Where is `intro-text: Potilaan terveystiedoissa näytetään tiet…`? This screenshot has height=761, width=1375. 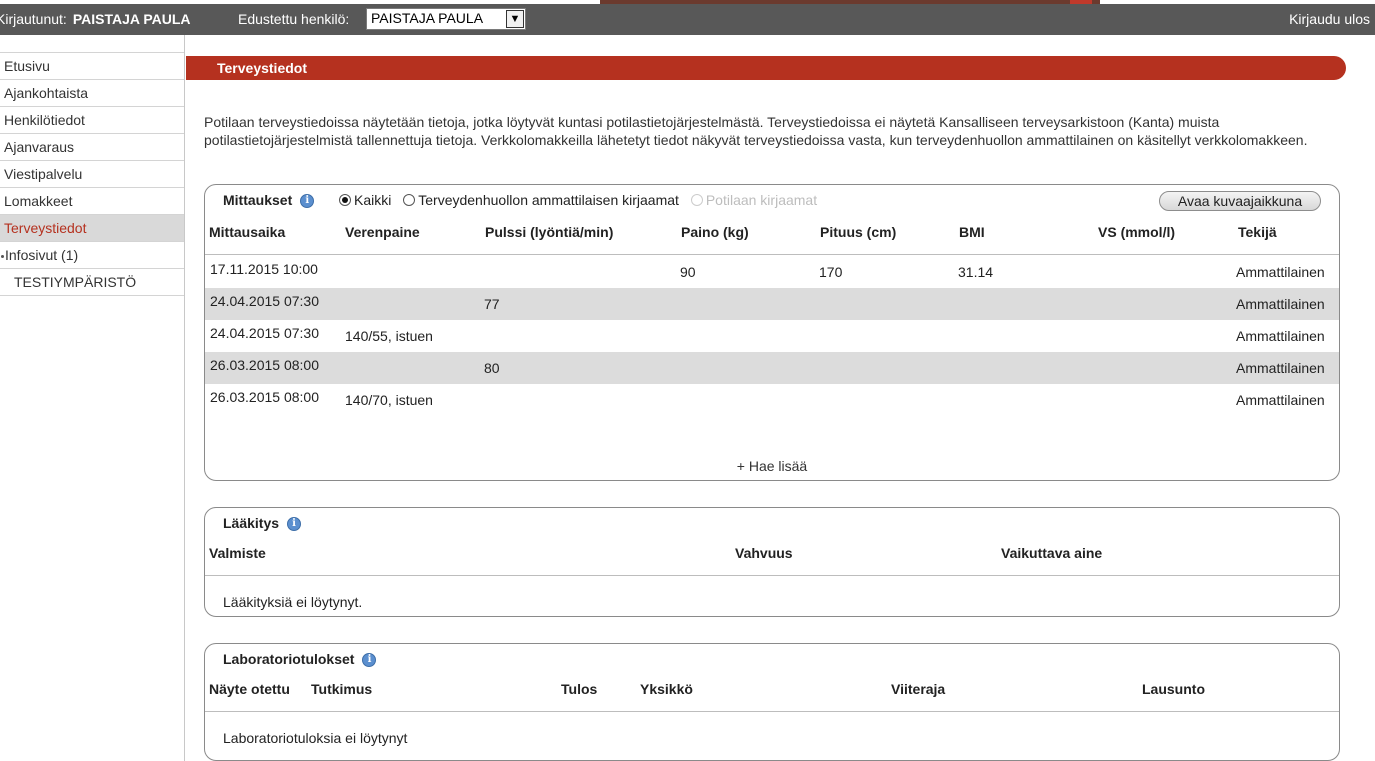
intro-text: Potilaan terveystiedoissa näytetään tiet… is located at coordinates (756, 131).